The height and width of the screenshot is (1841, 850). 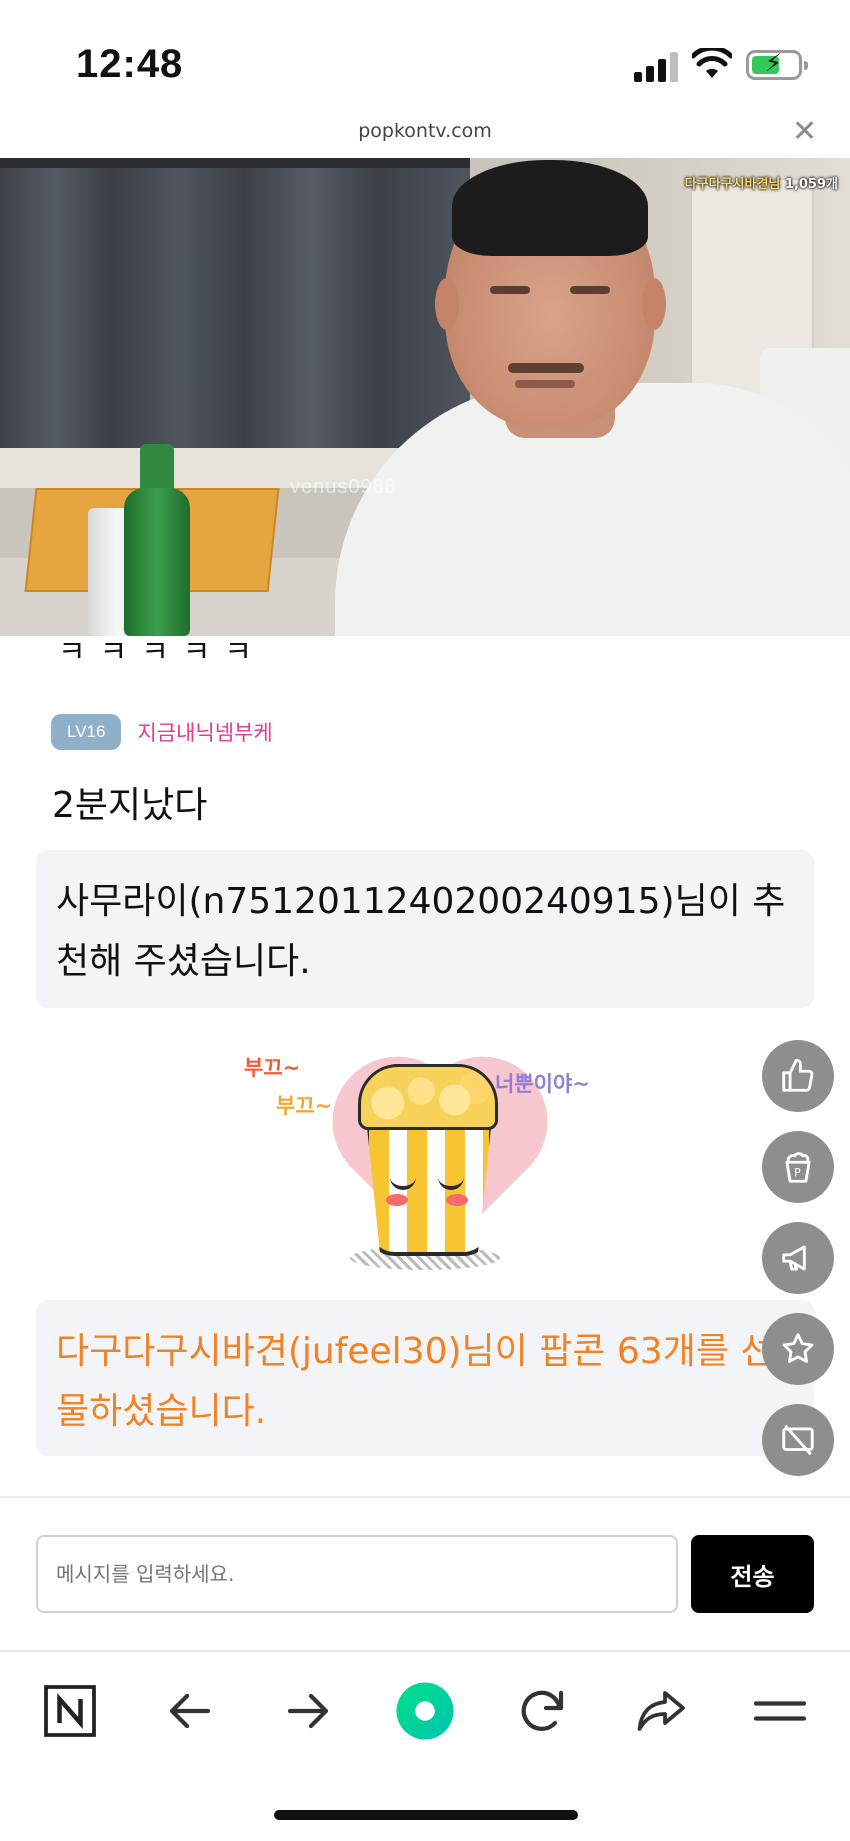 I want to click on curtain, so click(x=235, y=303).